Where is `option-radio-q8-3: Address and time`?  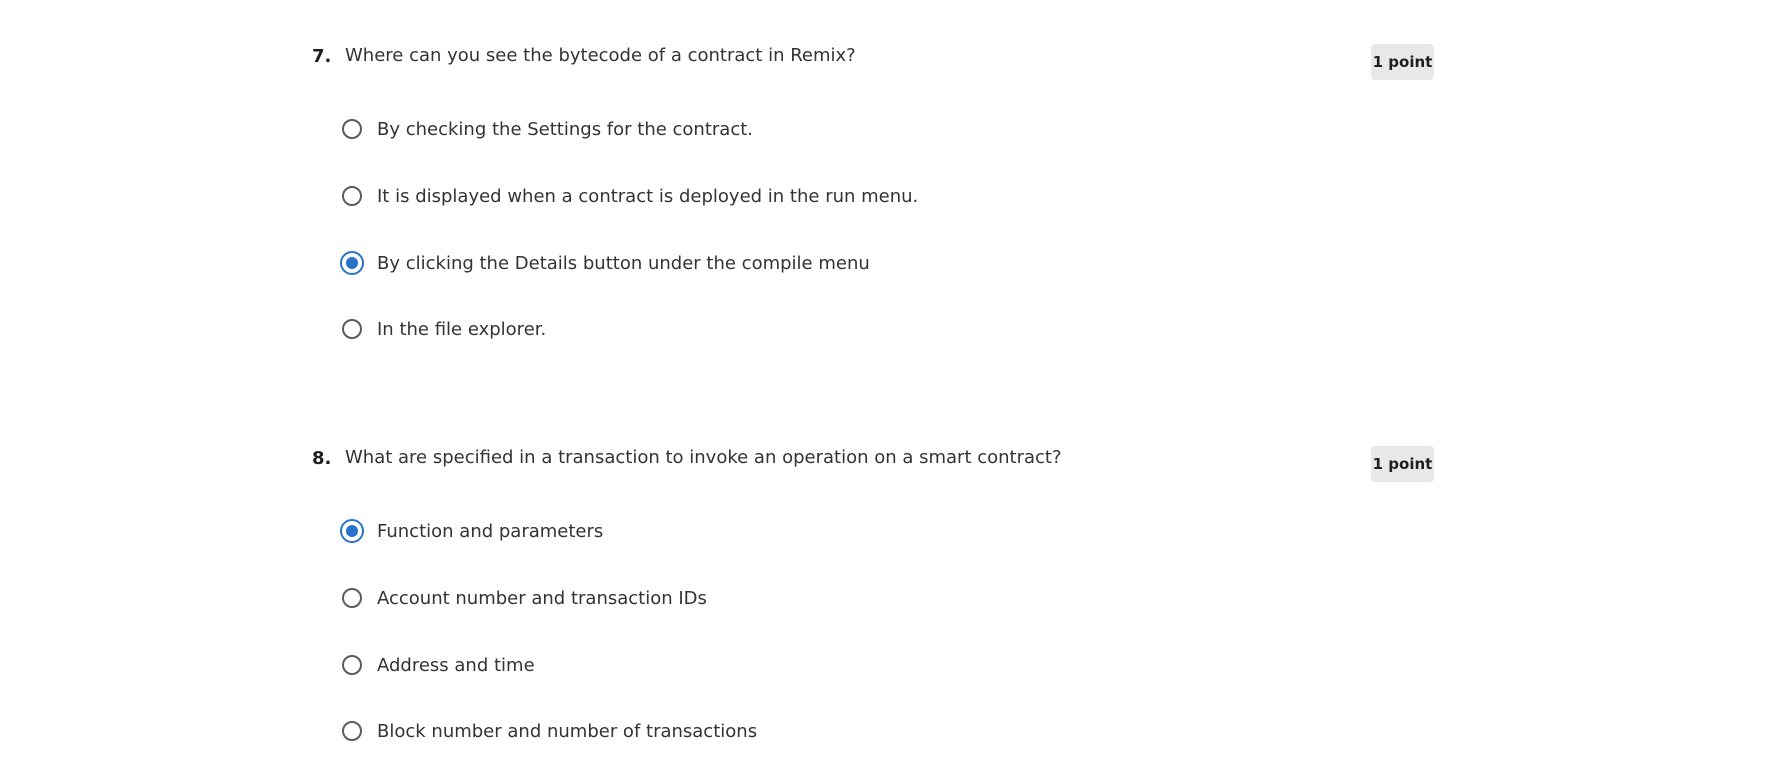 option-radio-q8-3: Address and time is located at coordinates (438, 665).